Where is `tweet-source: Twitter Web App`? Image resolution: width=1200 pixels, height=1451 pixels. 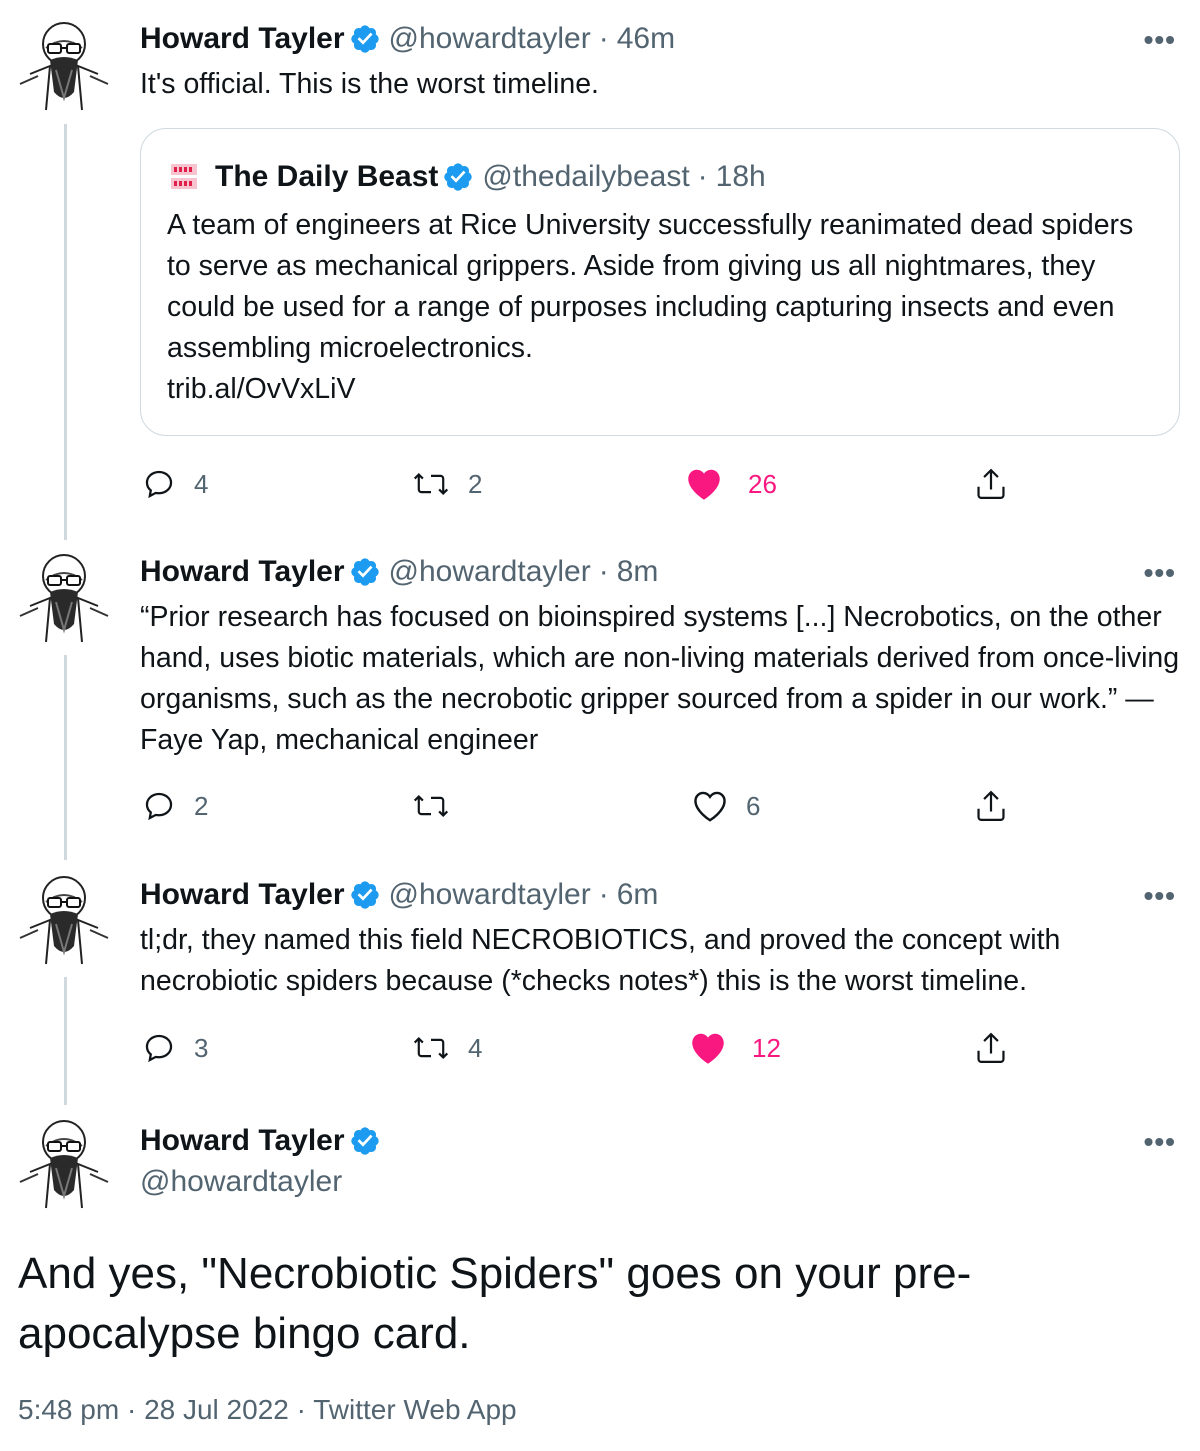
tweet-source: Twitter Web App is located at coordinates (414, 1409).